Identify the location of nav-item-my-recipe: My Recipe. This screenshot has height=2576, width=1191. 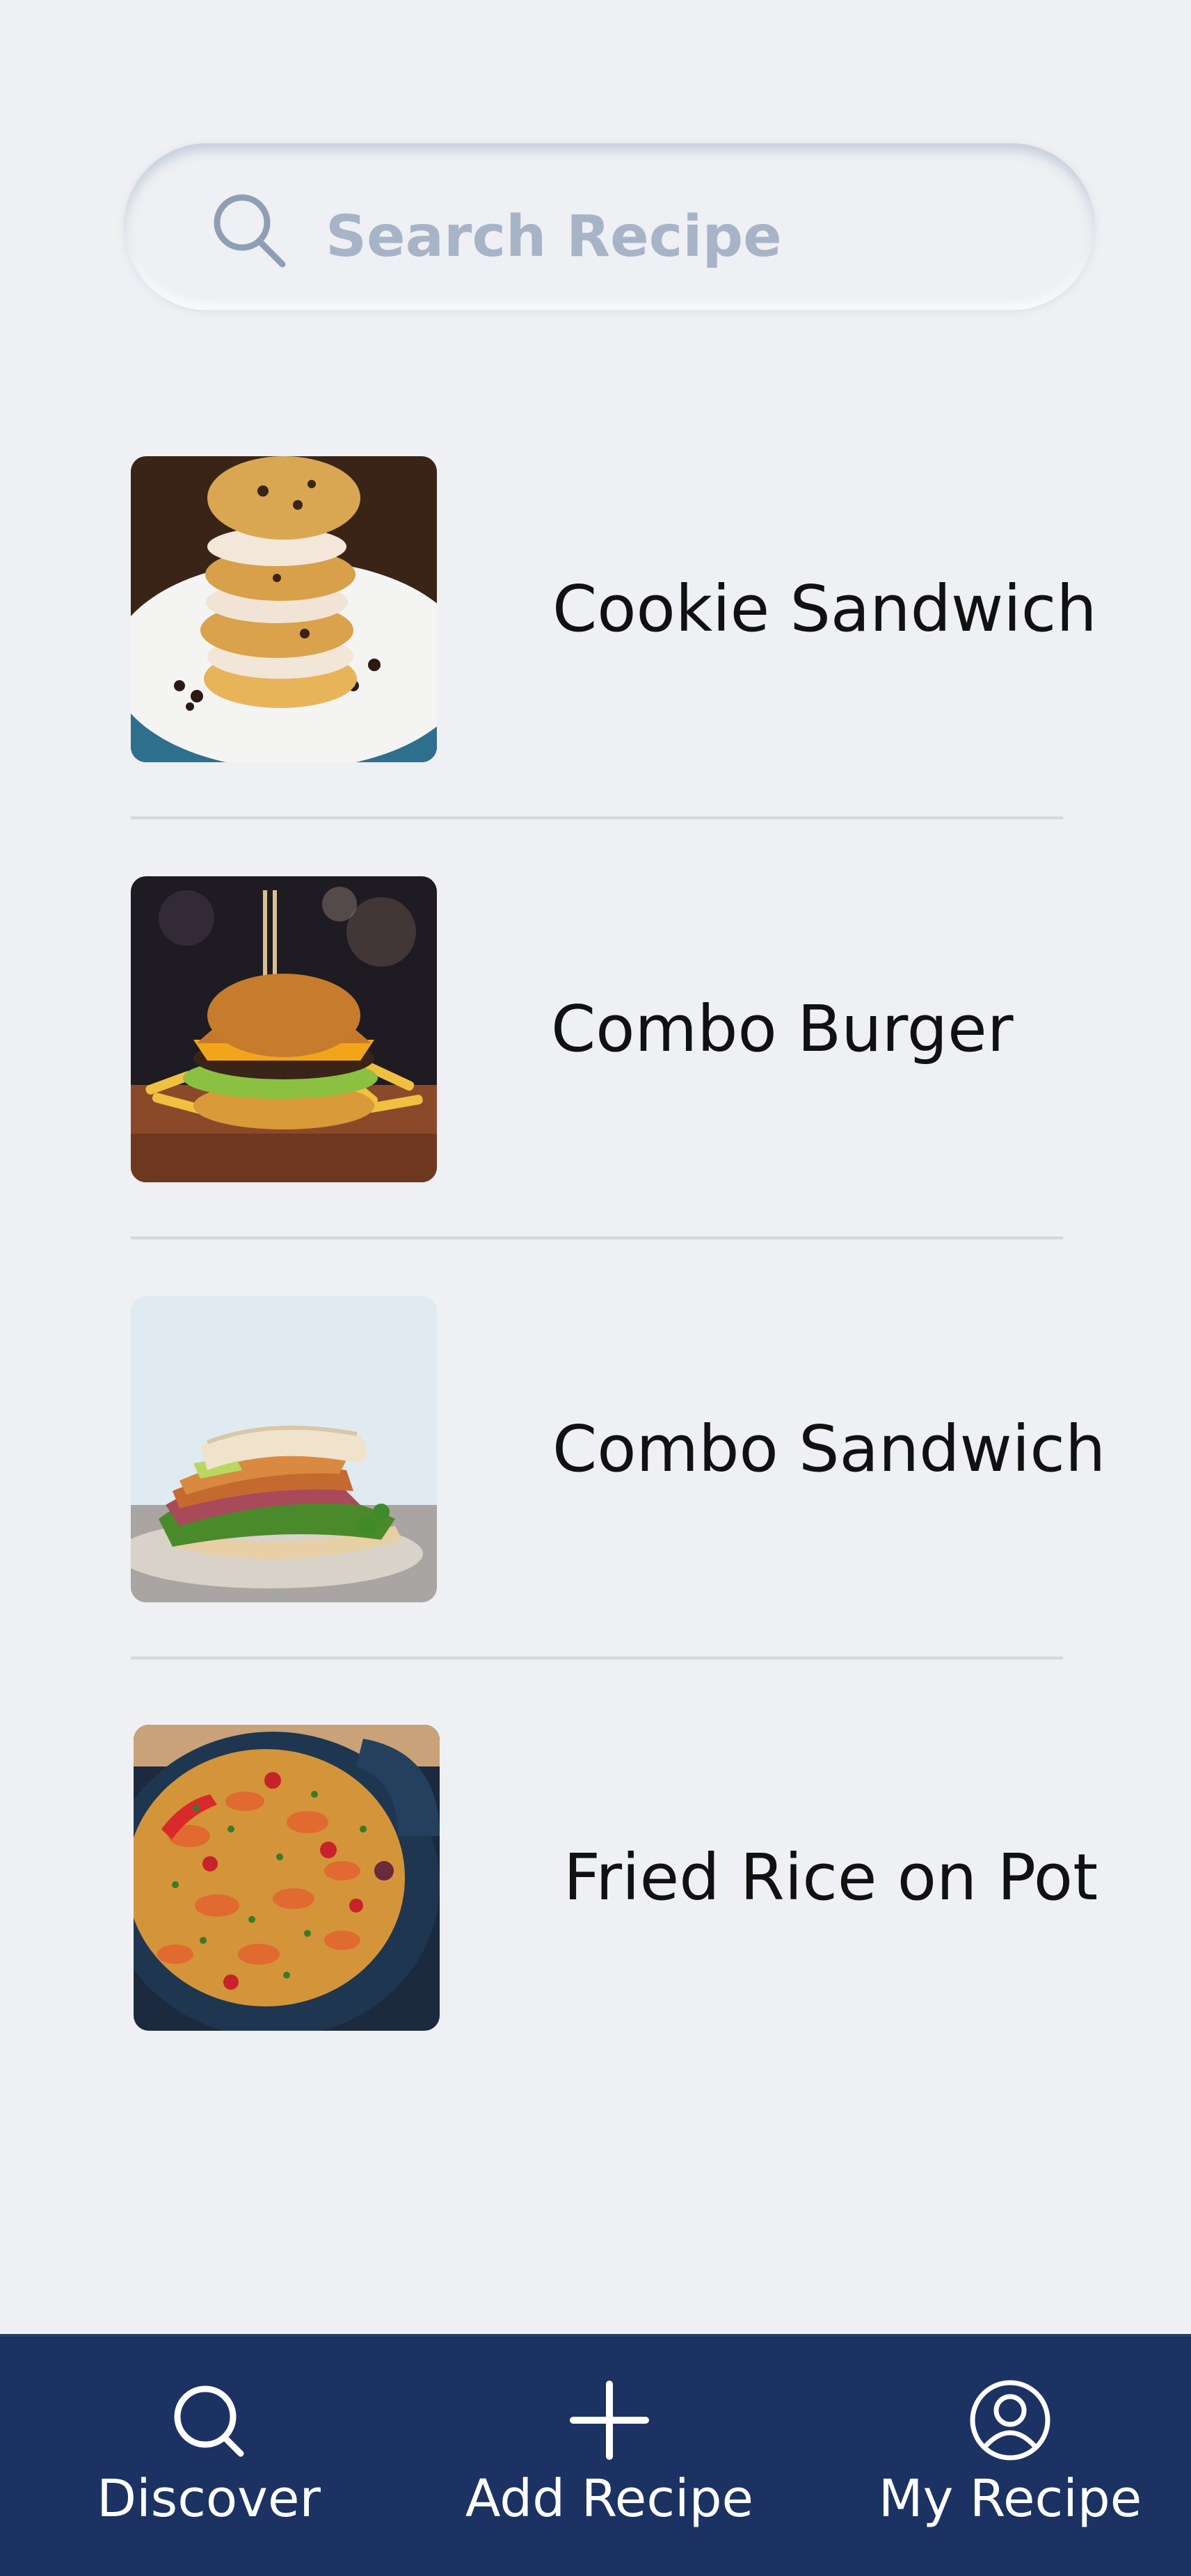
(1010, 2456).